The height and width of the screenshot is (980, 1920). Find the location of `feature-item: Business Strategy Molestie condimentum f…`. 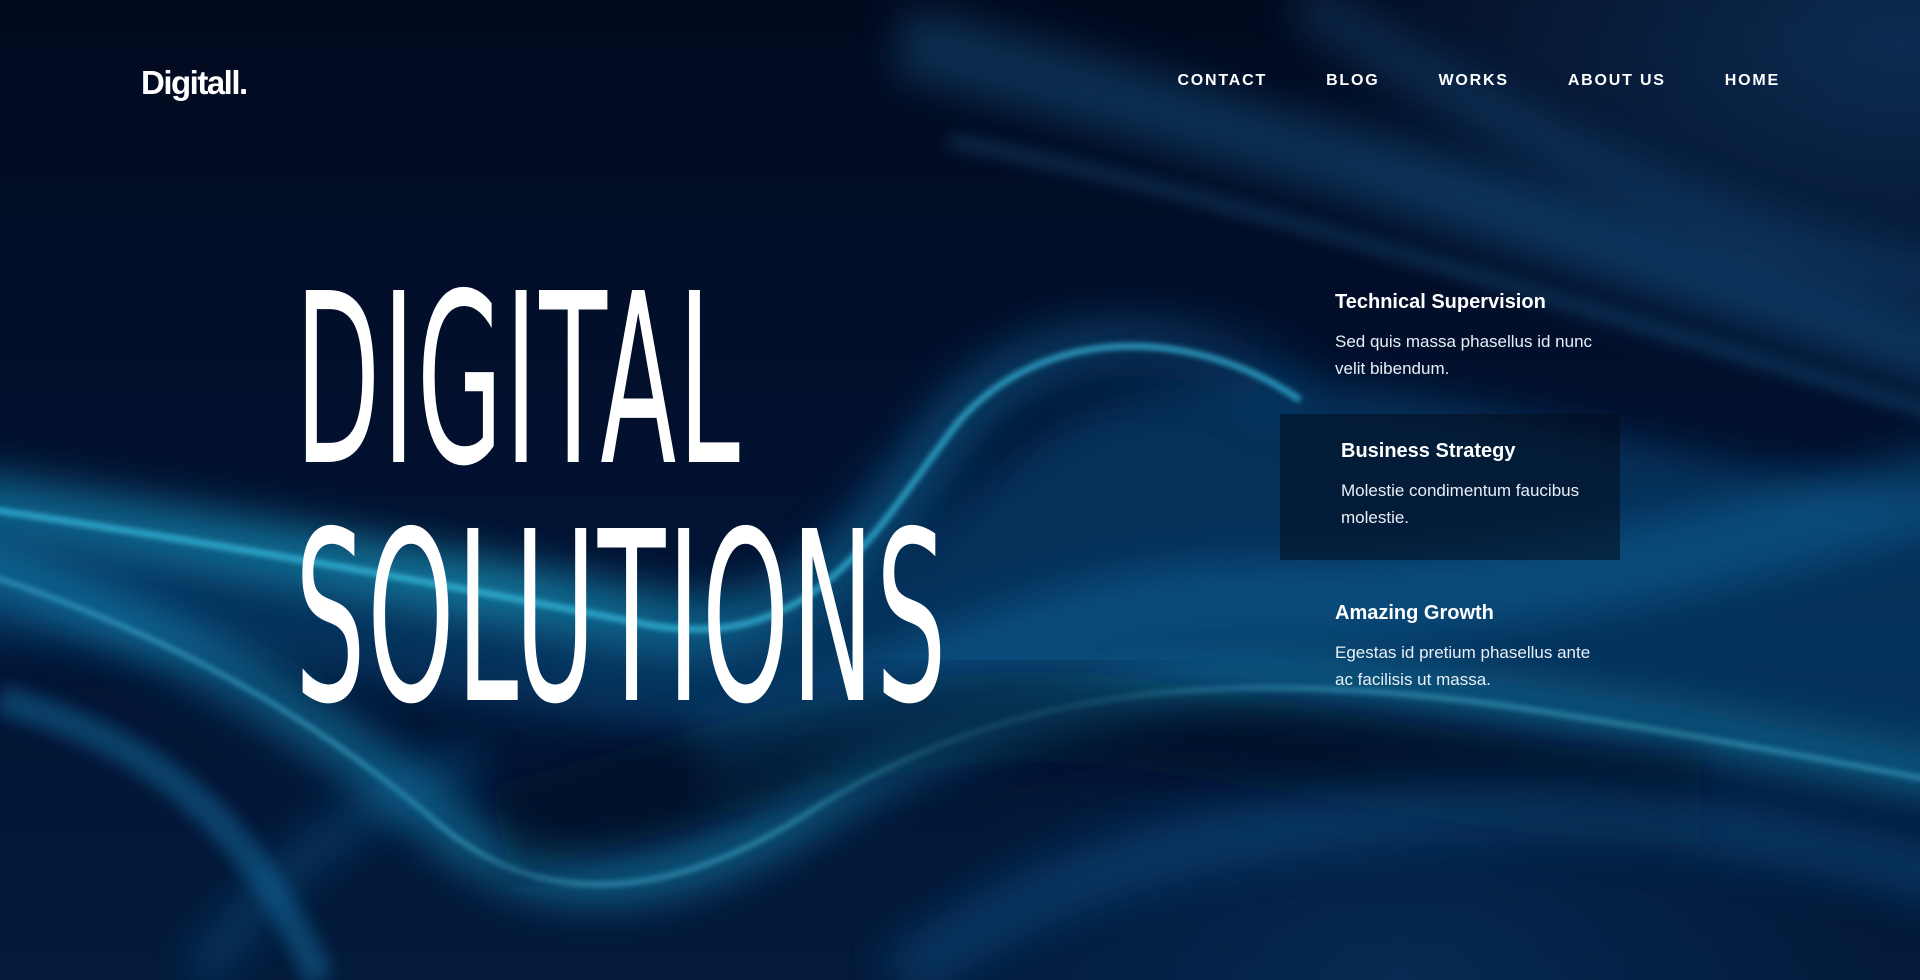

feature-item: Business Strategy Molestie condimentum f… is located at coordinates (1491, 484).